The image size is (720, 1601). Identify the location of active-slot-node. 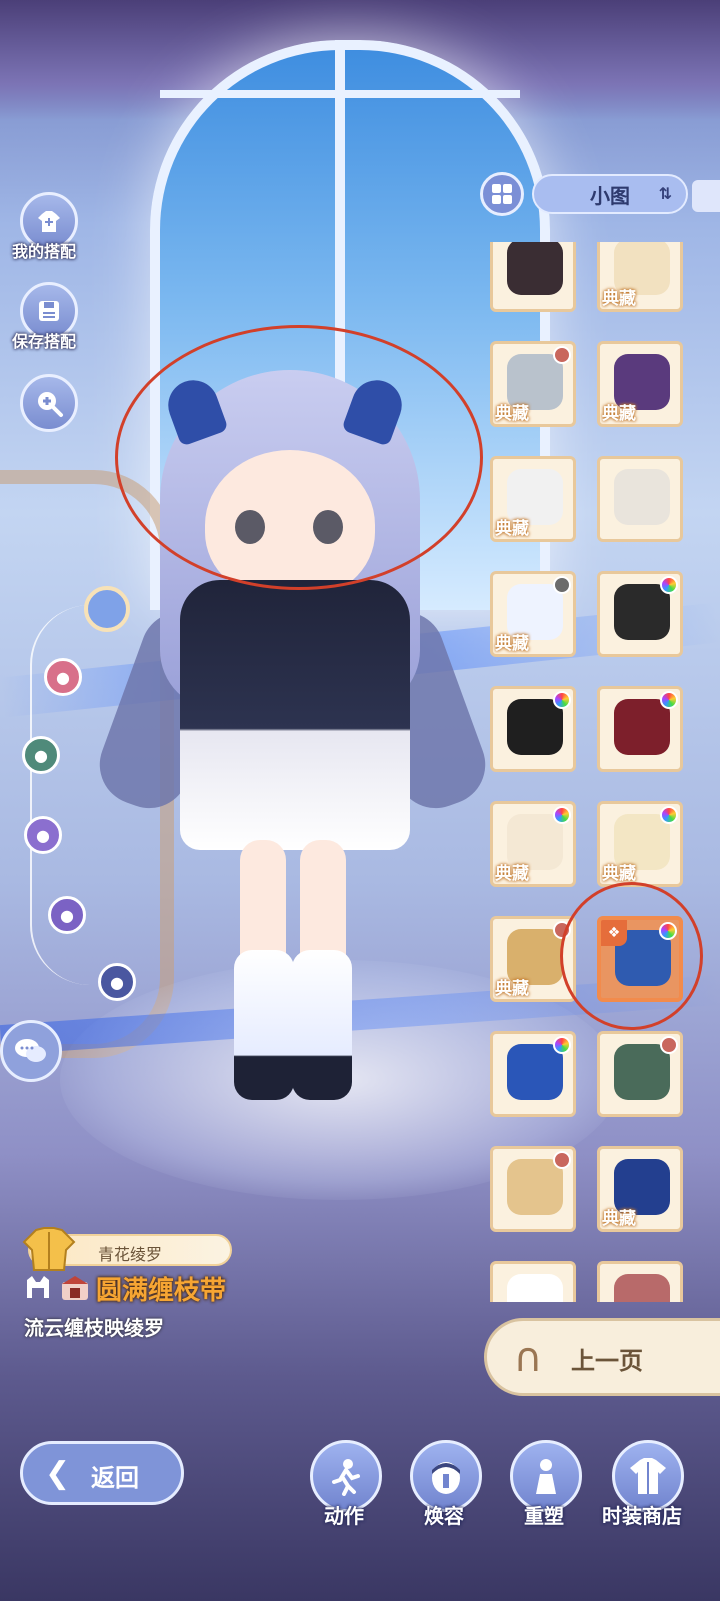
(107, 609).